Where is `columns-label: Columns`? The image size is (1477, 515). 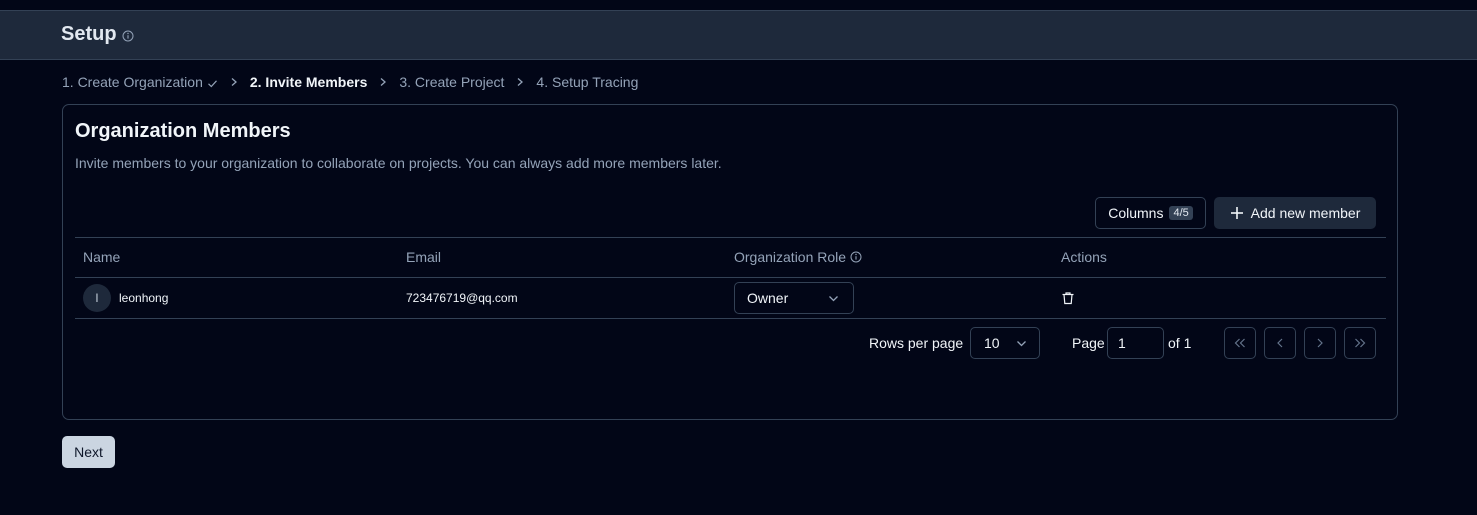 columns-label: Columns is located at coordinates (1136, 213).